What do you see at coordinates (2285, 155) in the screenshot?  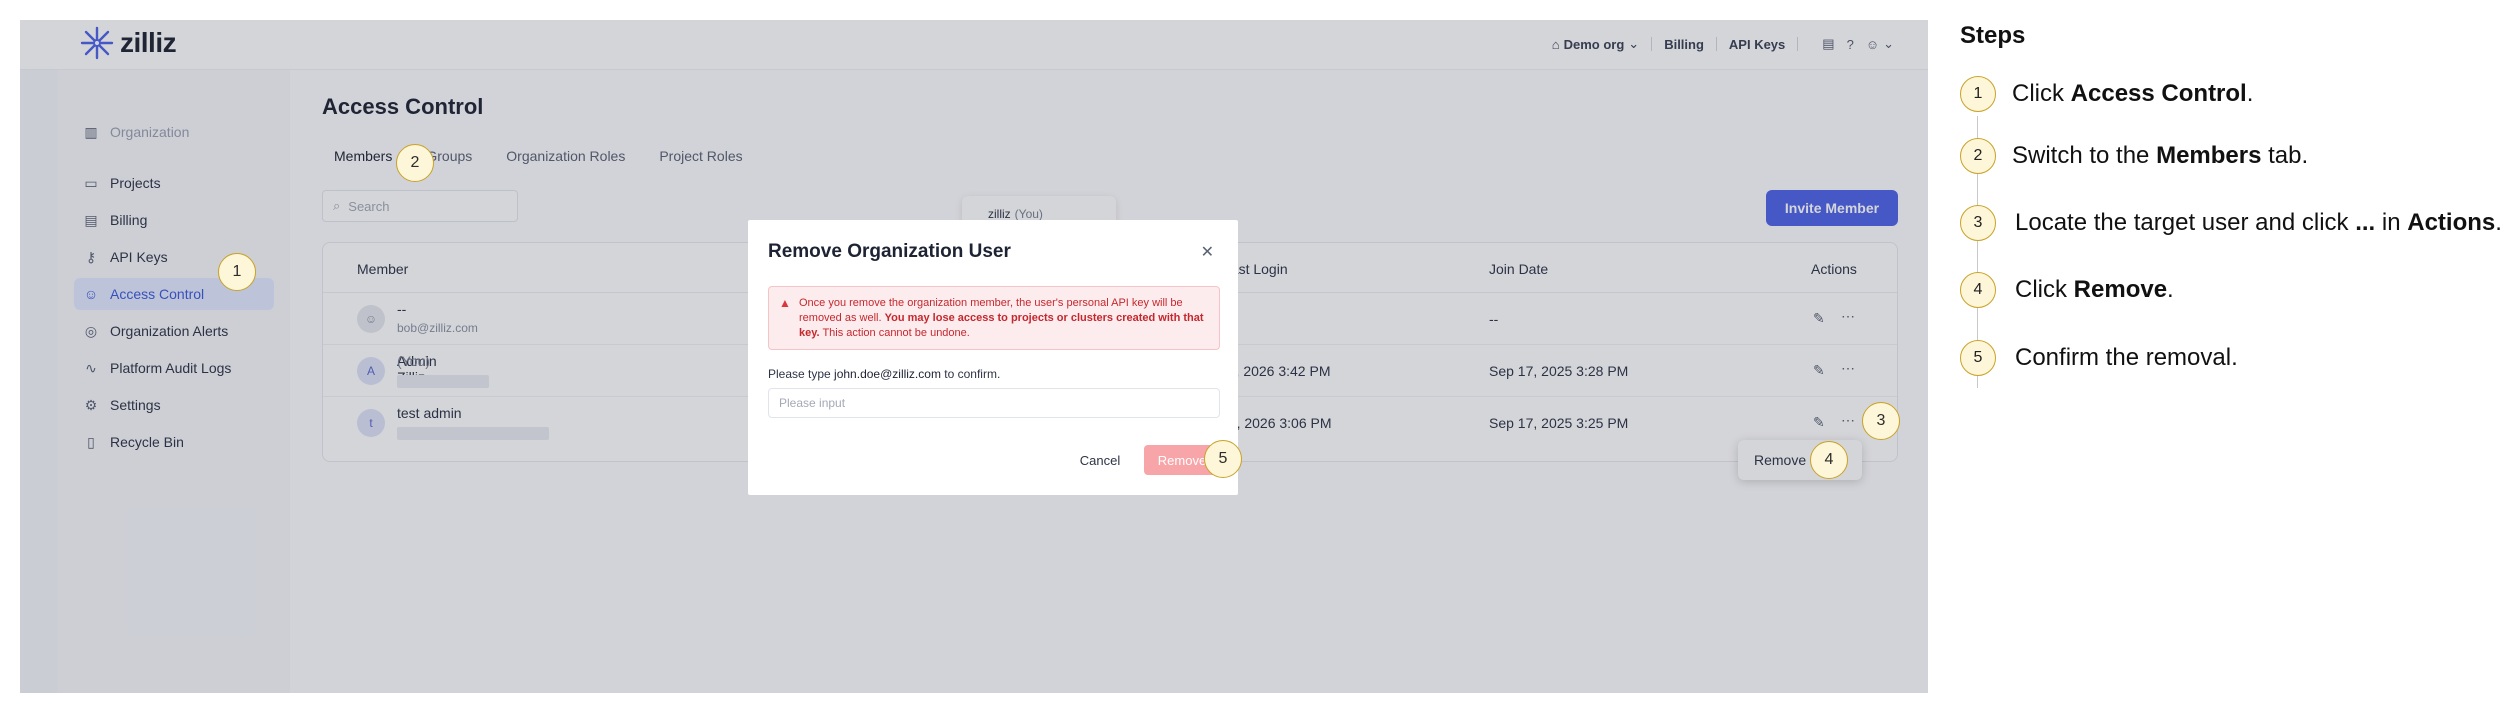 I see `step-text-part: tab.` at bounding box center [2285, 155].